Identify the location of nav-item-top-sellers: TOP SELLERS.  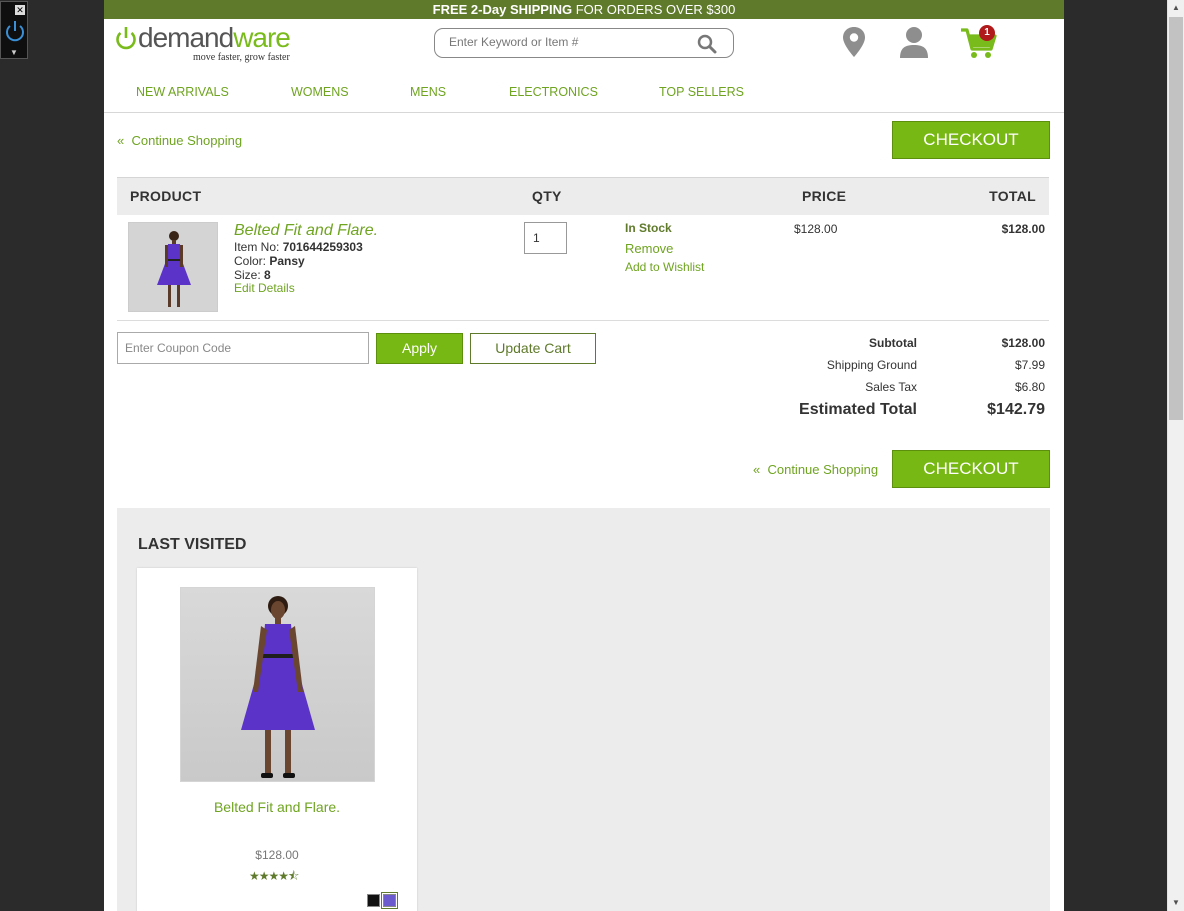
(701, 92).